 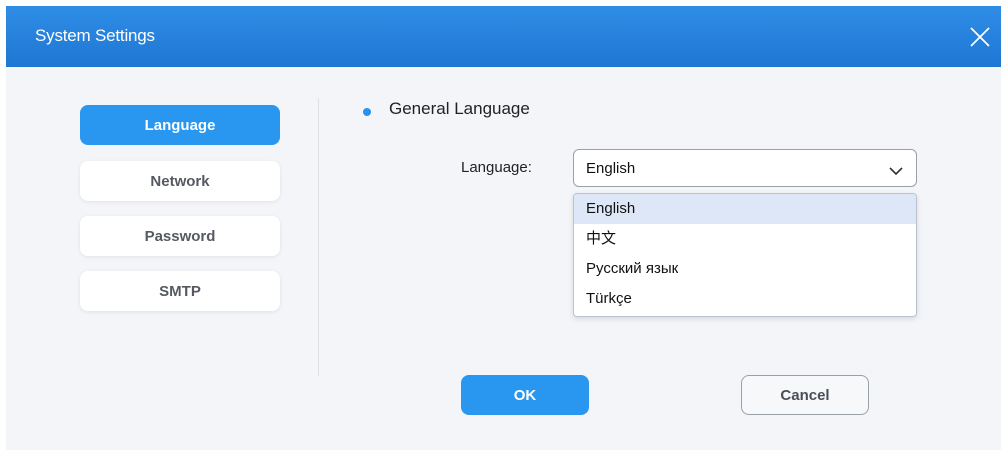 What do you see at coordinates (611, 168) in the screenshot?
I see `language-select-value: English` at bounding box center [611, 168].